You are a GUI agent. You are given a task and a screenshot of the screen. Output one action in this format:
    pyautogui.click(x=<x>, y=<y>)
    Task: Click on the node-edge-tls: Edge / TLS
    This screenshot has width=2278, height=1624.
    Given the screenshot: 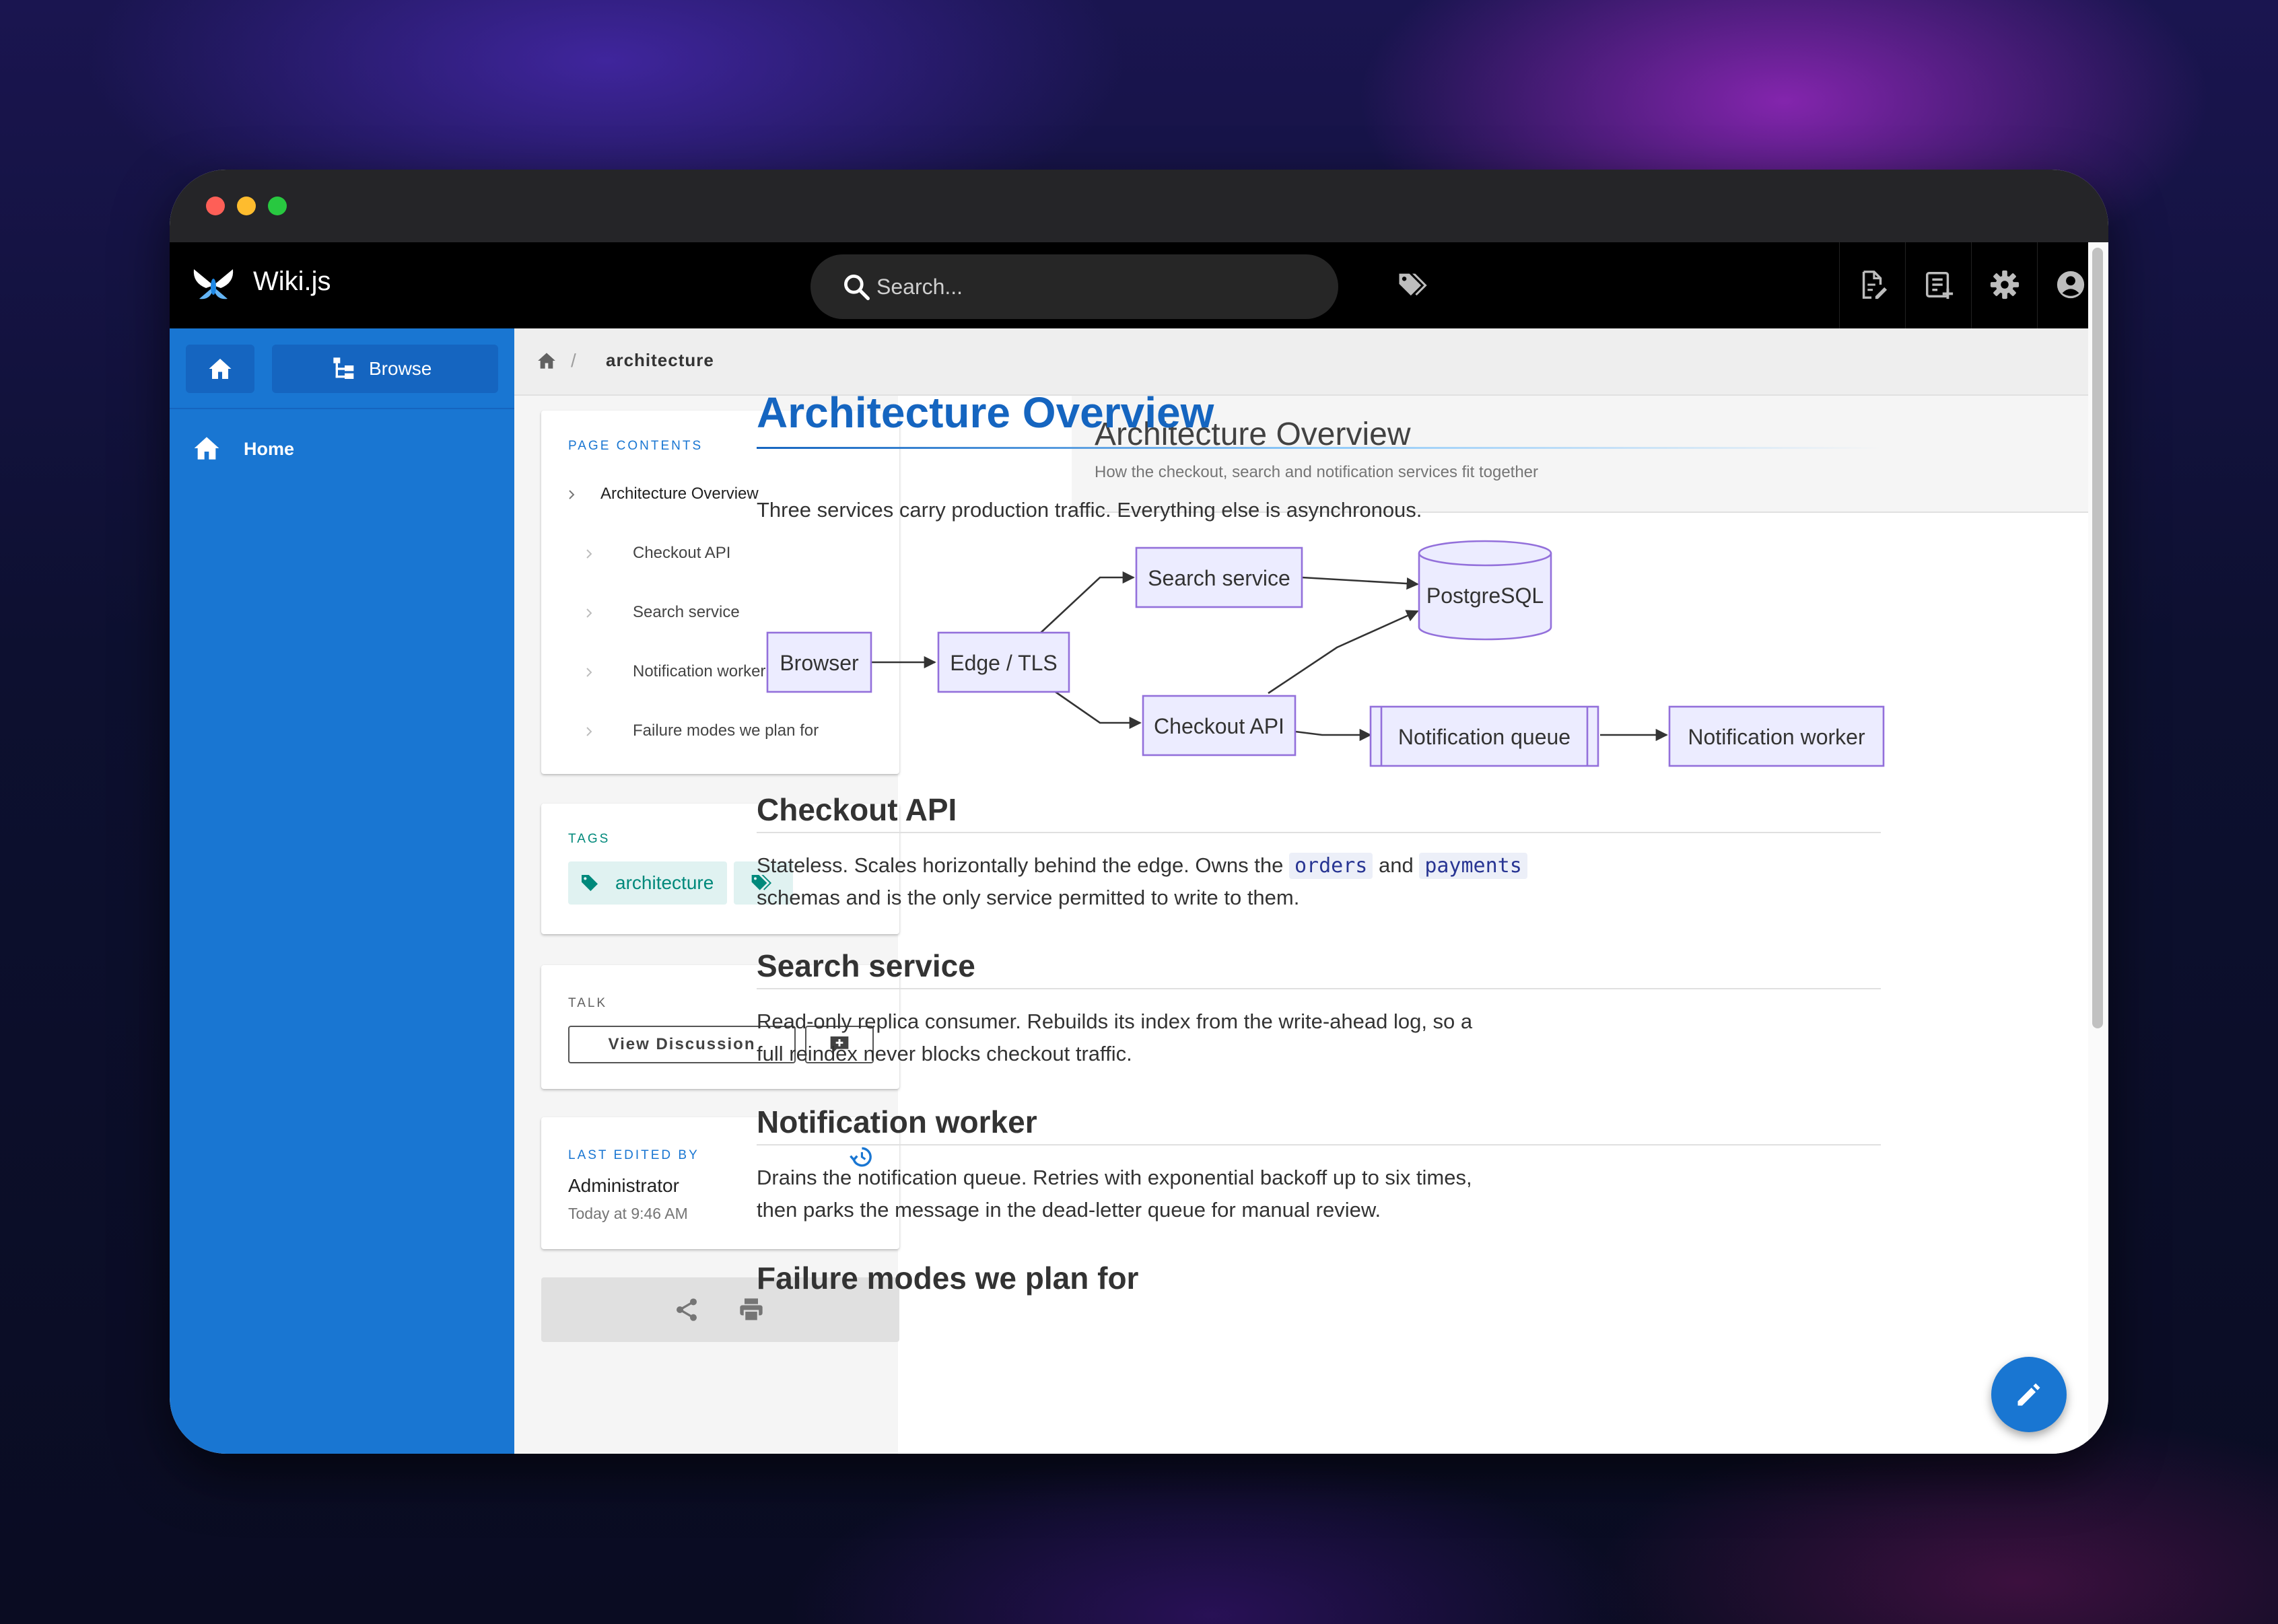 What is the action you would take?
    pyautogui.click(x=1003, y=662)
    